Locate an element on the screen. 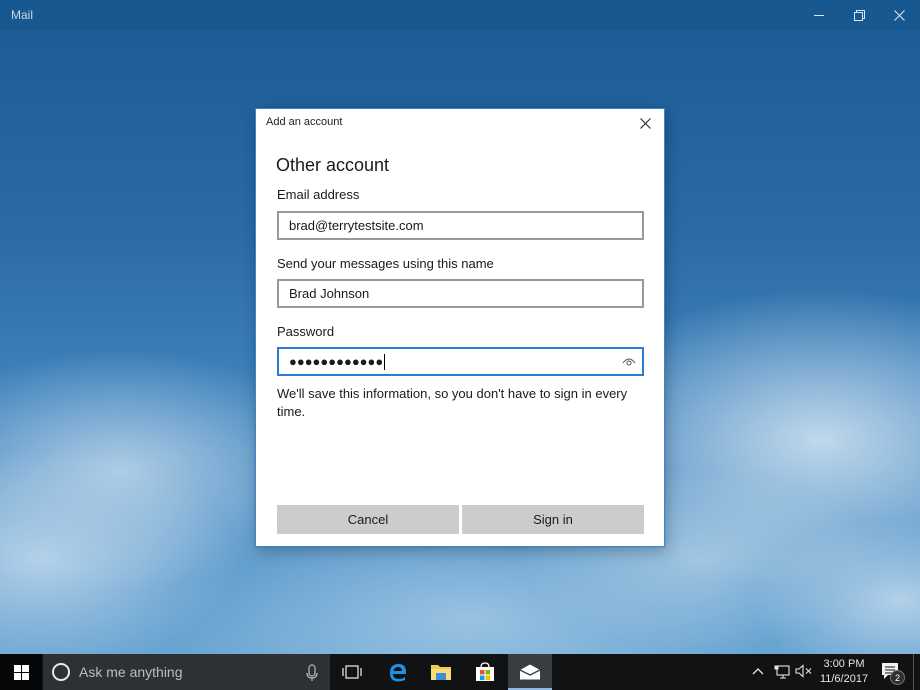  mail-taskbar-button is located at coordinates (530, 672).